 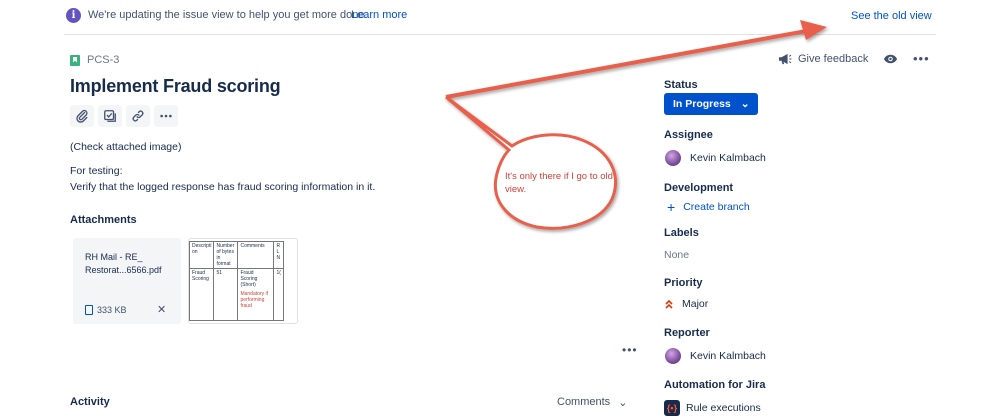 What do you see at coordinates (728, 158) in the screenshot?
I see `assignee-name: Kevin Kalmbach` at bounding box center [728, 158].